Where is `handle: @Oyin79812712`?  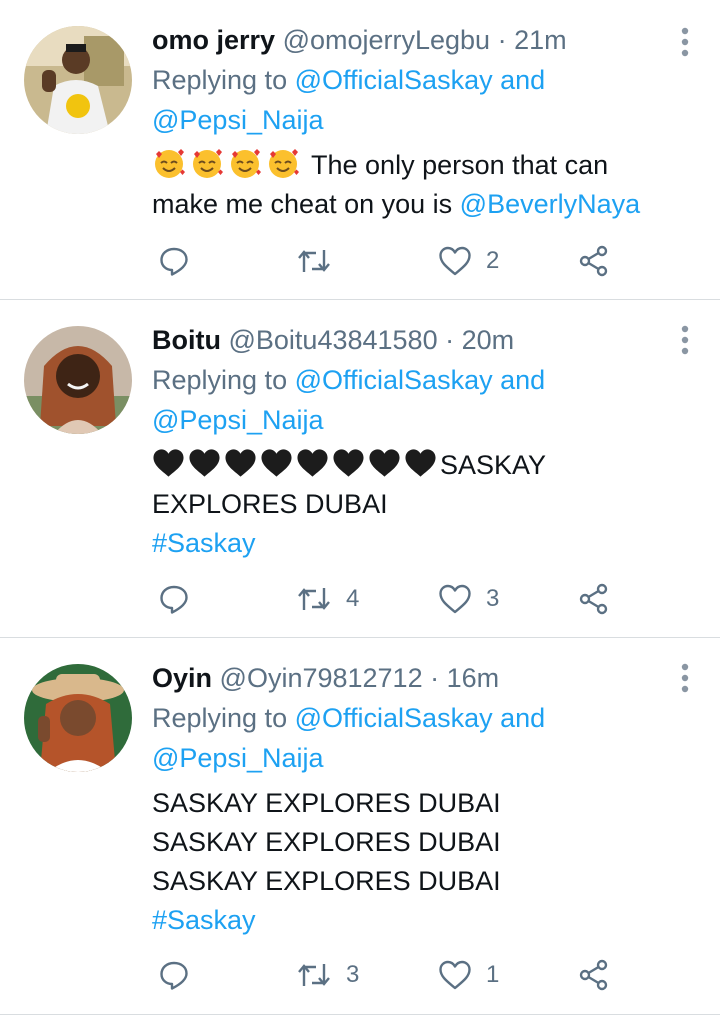 handle: @Oyin79812712 is located at coordinates (321, 678).